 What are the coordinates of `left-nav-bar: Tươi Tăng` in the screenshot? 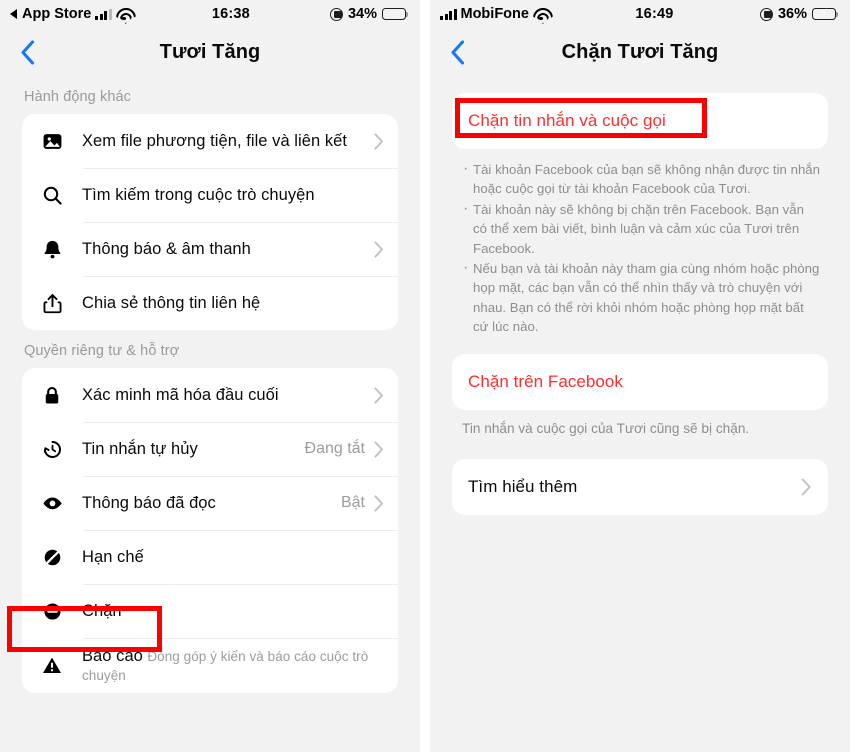 It's located at (210, 52).